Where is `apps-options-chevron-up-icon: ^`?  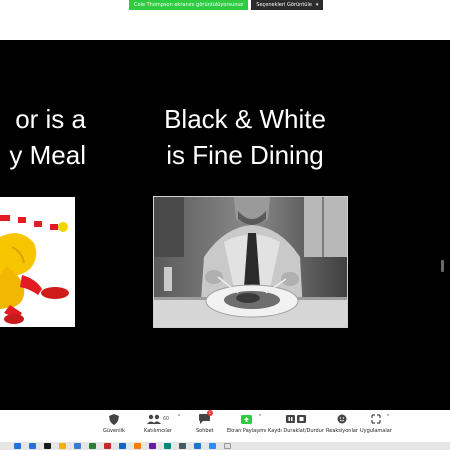
apps-options-chevron-up-icon: ^ is located at coordinates (388, 417).